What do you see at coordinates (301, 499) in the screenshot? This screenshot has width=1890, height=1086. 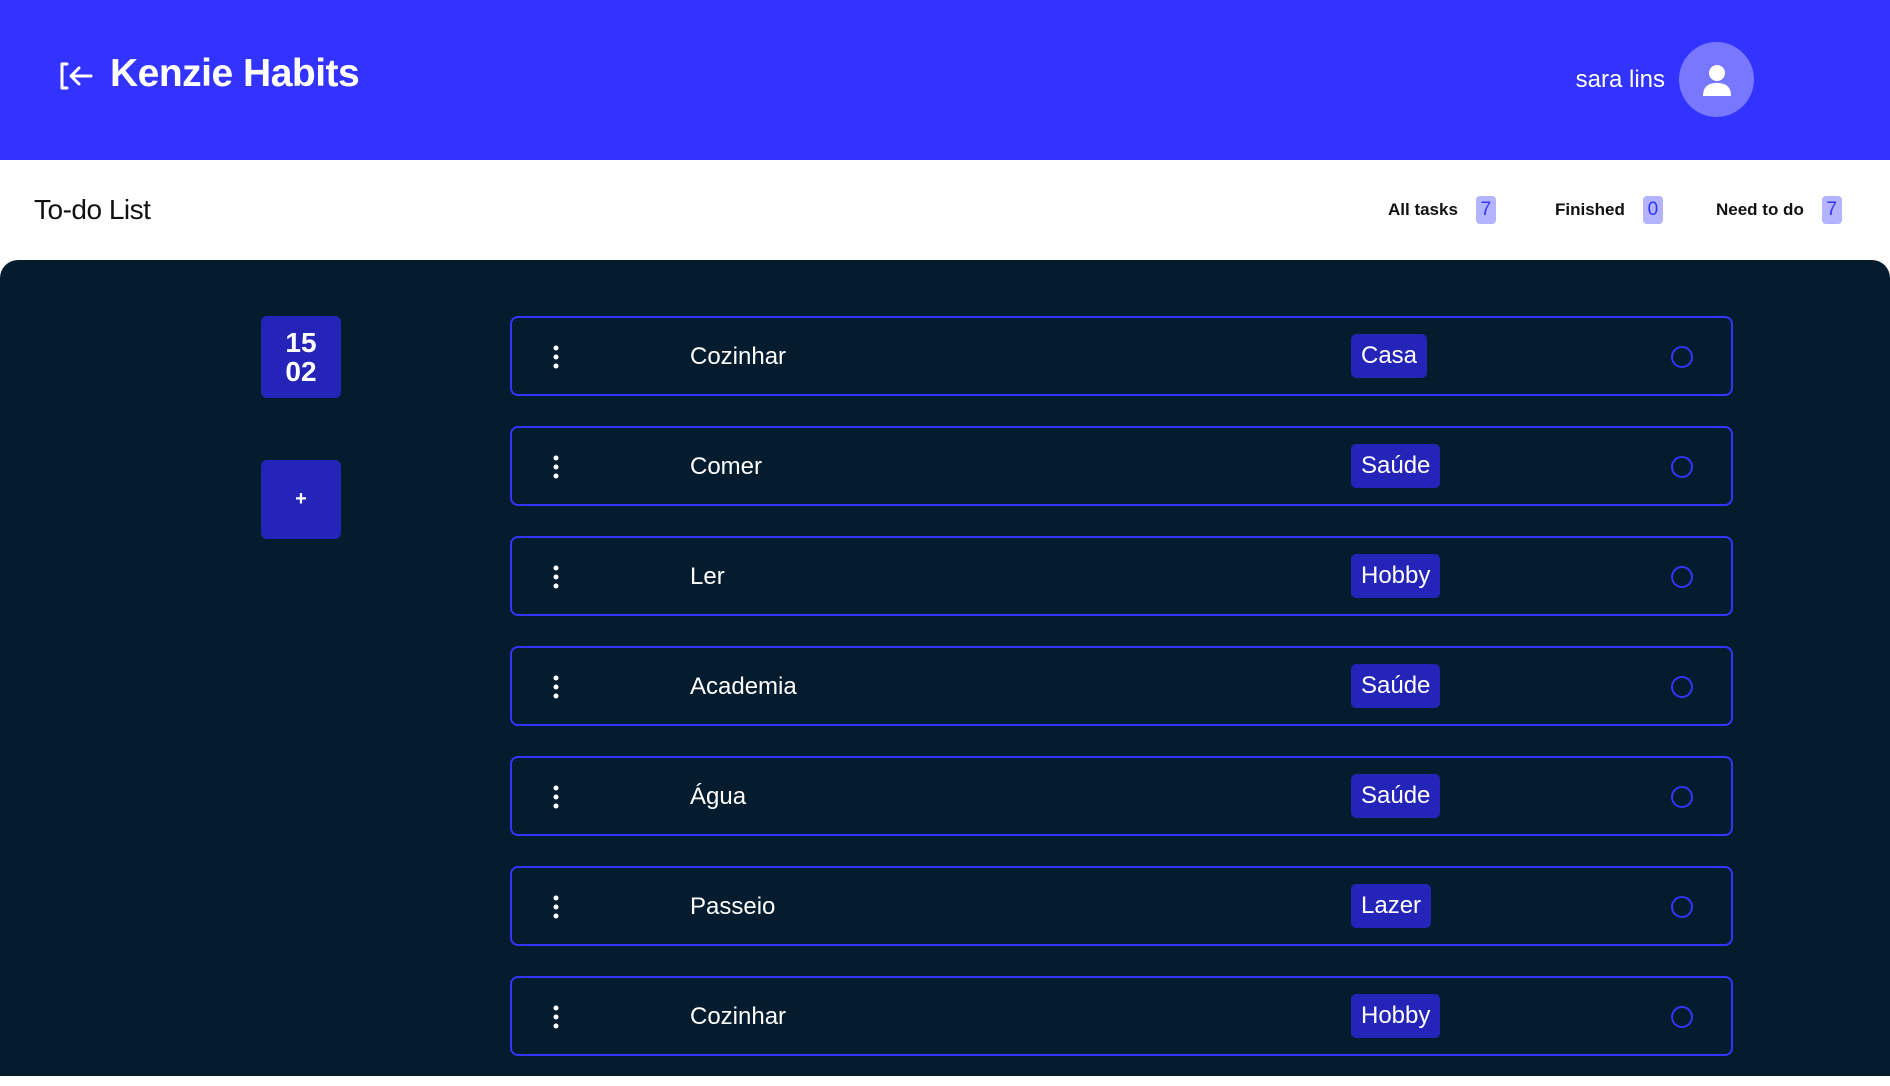 I see `add-task-button: +` at bounding box center [301, 499].